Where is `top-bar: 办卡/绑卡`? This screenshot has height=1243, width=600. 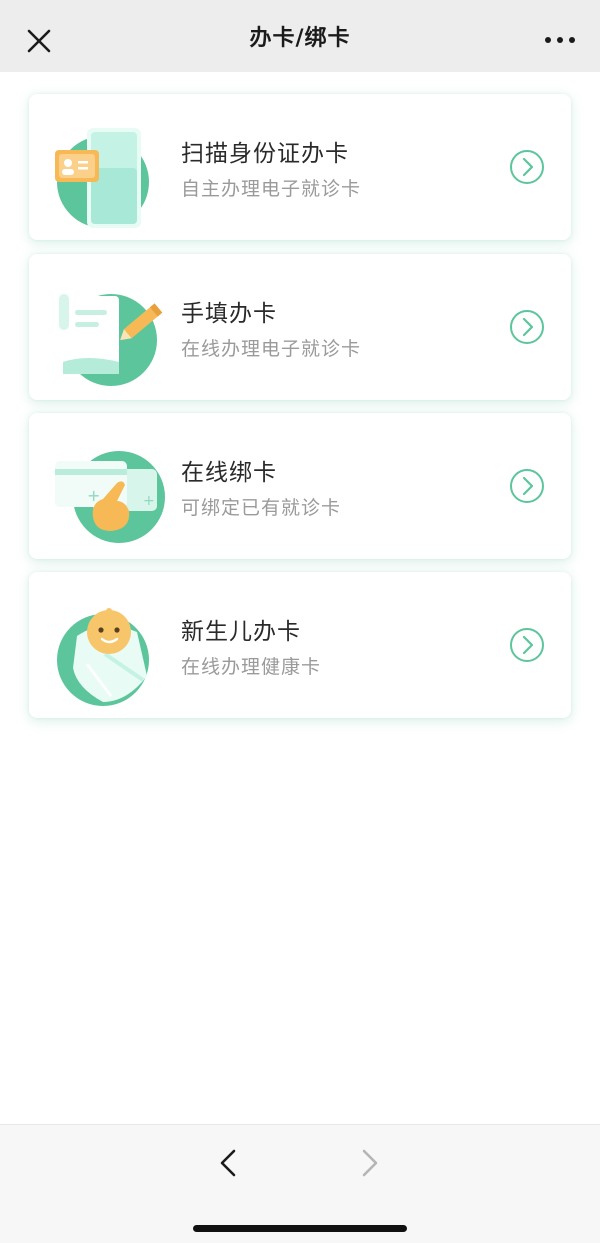 top-bar: 办卡/绑卡 is located at coordinates (300, 36).